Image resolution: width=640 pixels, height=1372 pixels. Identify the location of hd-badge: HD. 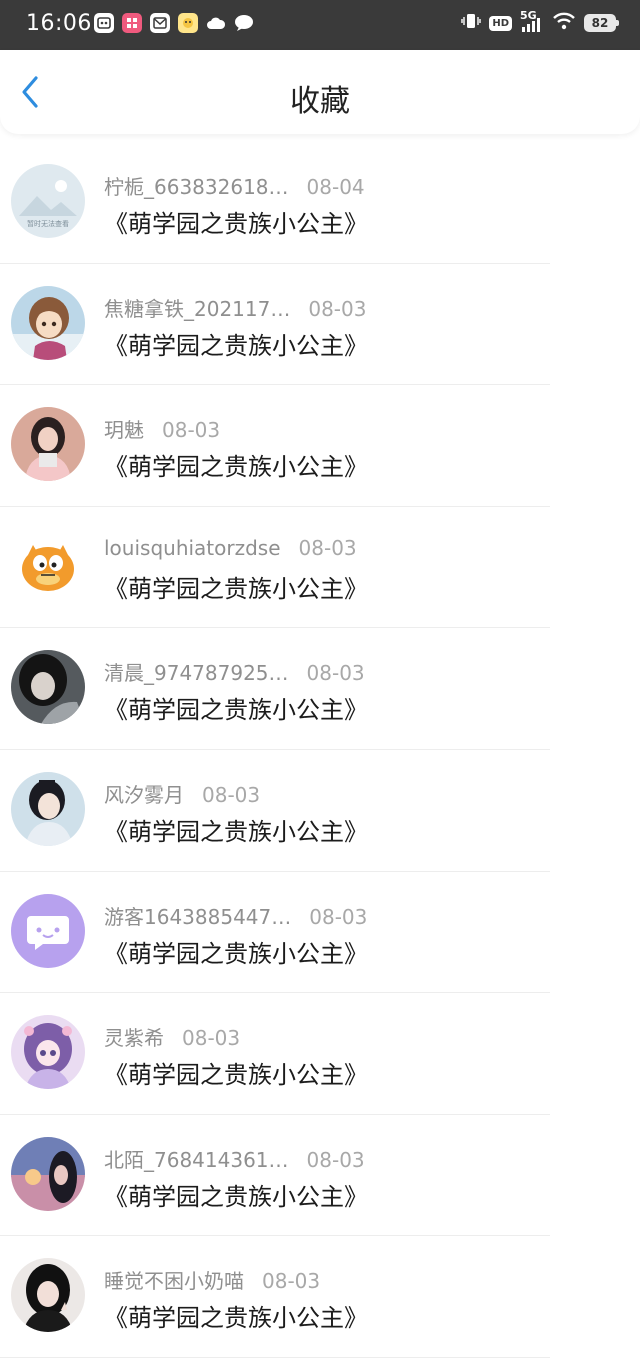
(500, 23).